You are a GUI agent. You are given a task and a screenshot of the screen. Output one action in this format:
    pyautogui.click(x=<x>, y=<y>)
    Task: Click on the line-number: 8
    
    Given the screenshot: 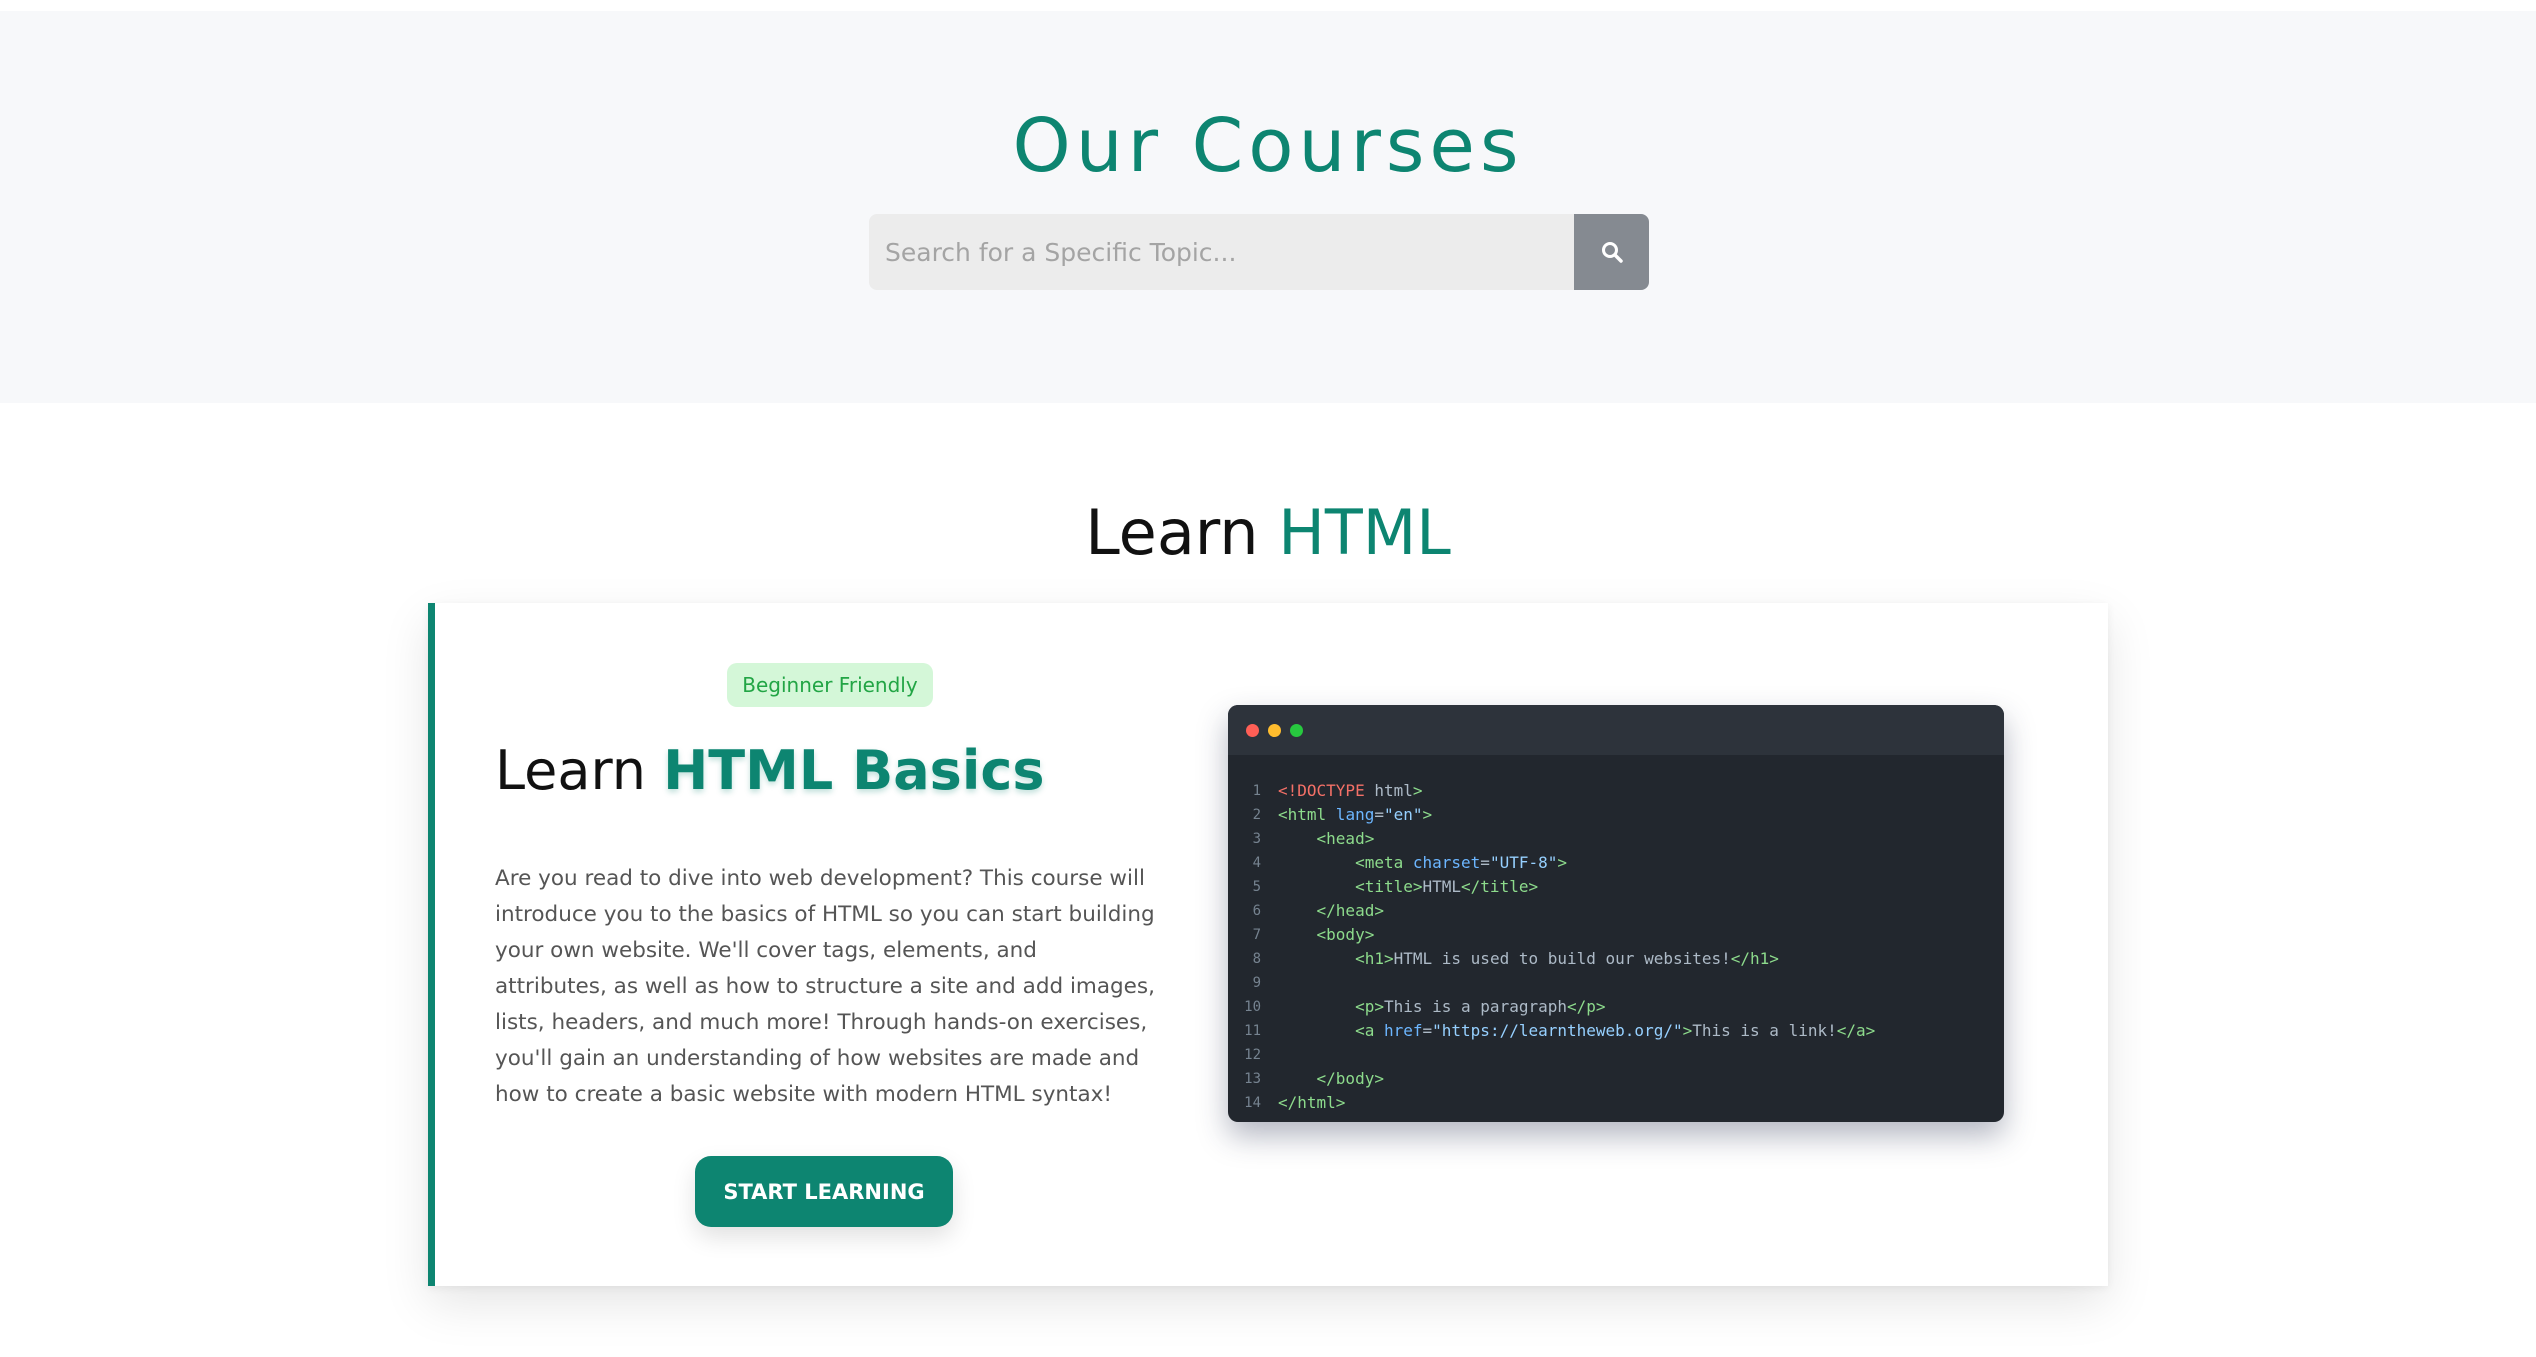 What is the action you would take?
    pyautogui.click(x=1256, y=959)
    